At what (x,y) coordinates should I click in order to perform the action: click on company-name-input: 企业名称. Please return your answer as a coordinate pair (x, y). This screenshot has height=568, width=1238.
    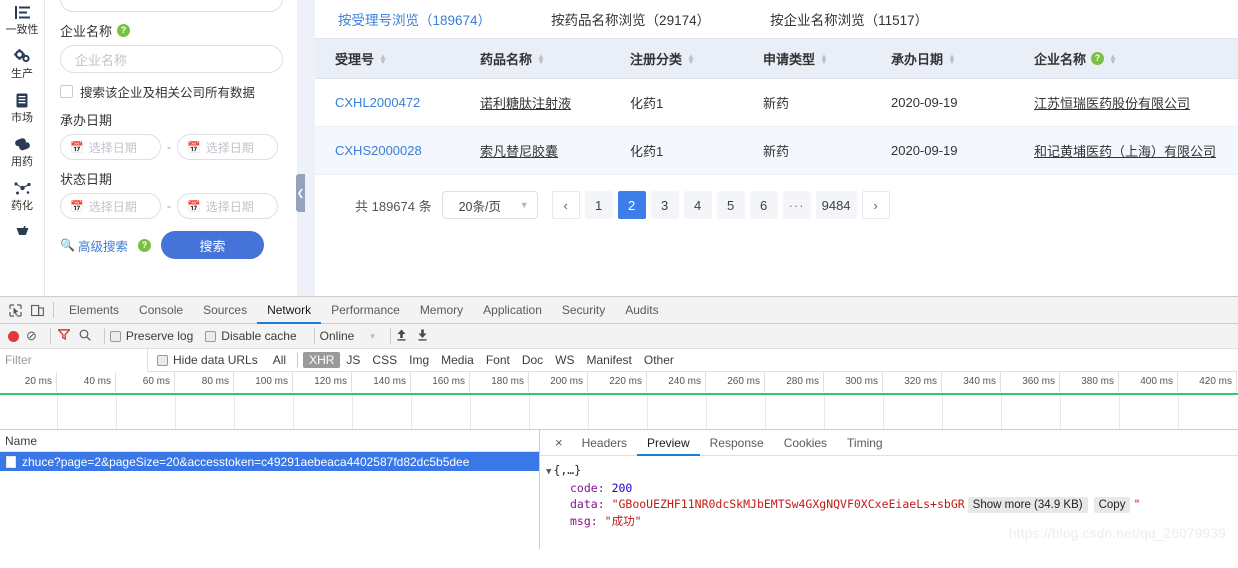
    Looking at the image, I should click on (171, 59).